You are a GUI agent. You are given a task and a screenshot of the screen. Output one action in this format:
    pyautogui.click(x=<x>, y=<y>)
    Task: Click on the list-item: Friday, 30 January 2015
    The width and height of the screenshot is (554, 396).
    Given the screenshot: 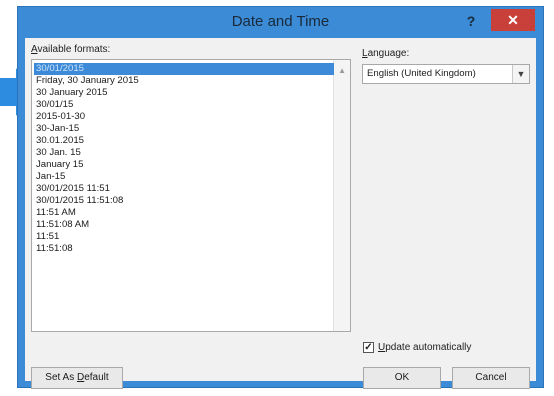 What is the action you would take?
    pyautogui.click(x=86, y=81)
    